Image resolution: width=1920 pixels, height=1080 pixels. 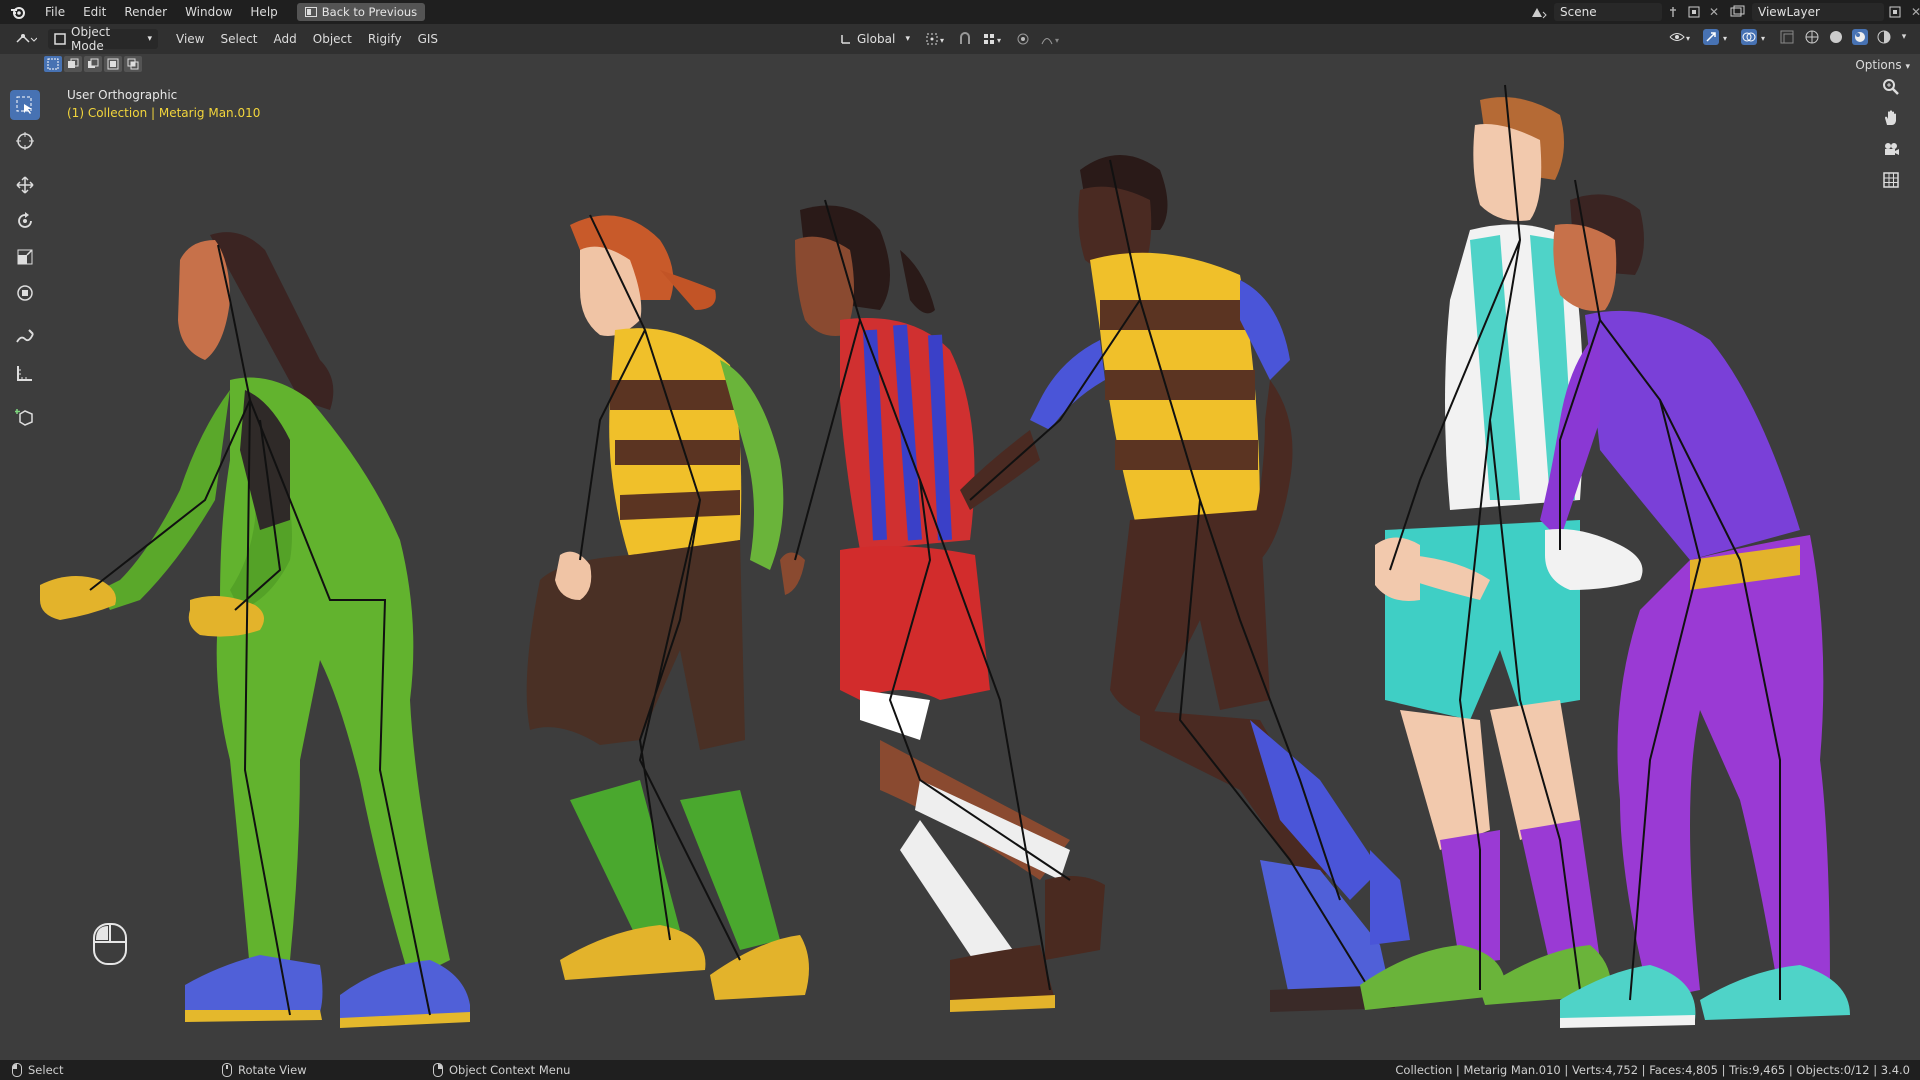 What do you see at coordinates (965, 39) in the screenshot?
I see `snap-icon` at bounding box center [965, 39].